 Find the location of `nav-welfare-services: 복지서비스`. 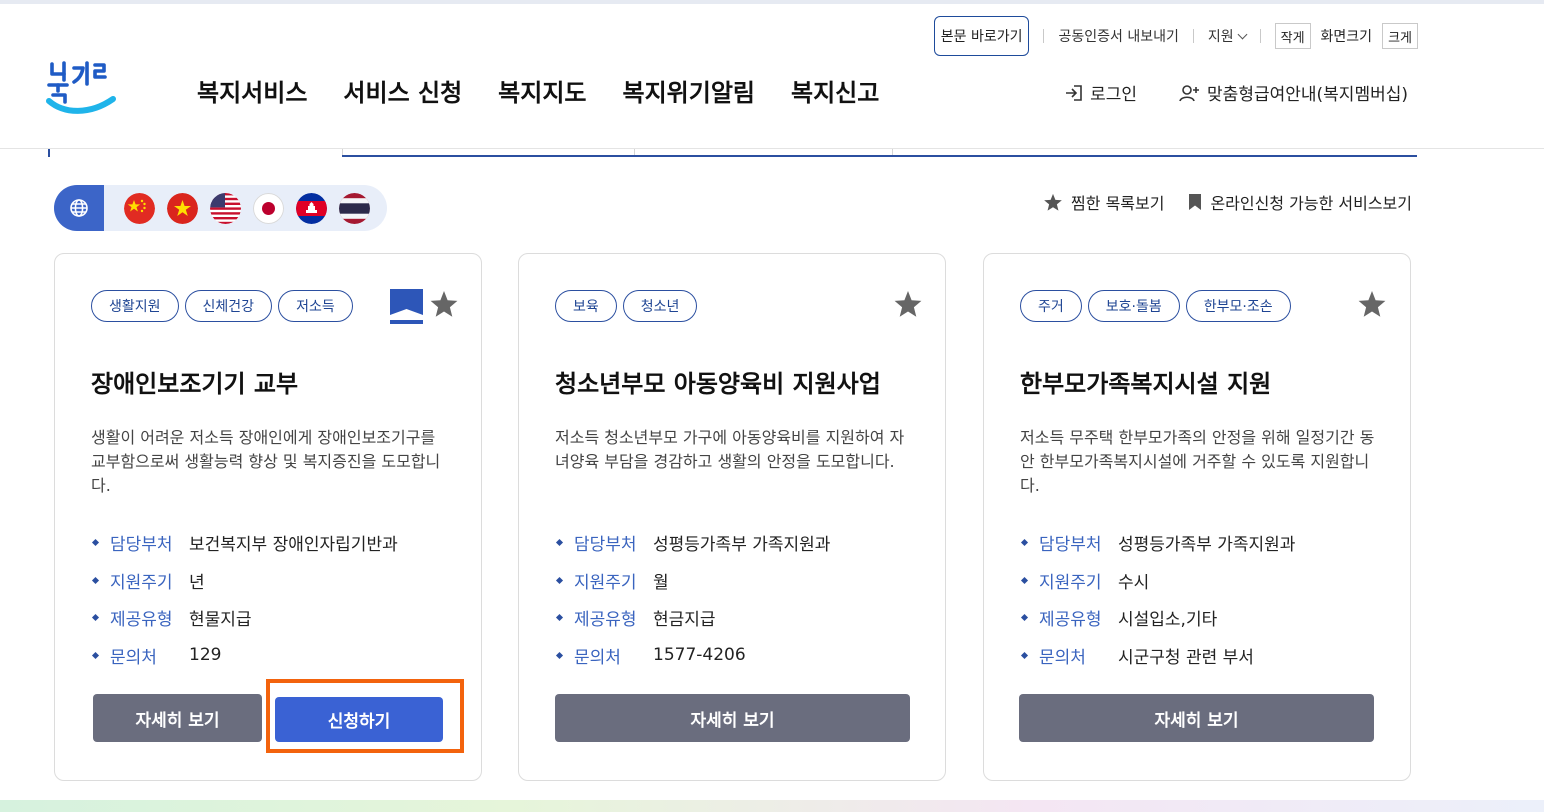

nav-welfare-services: 복지서비스 is located at coordinates (252, 90).